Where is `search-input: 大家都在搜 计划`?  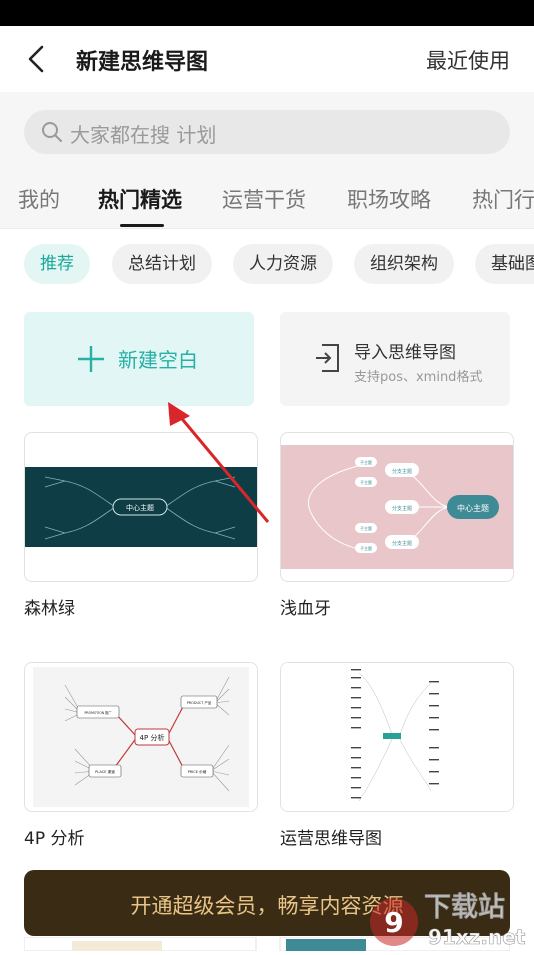 search-input: 大家都在搜 计划 is located at coordinates (267, 132).